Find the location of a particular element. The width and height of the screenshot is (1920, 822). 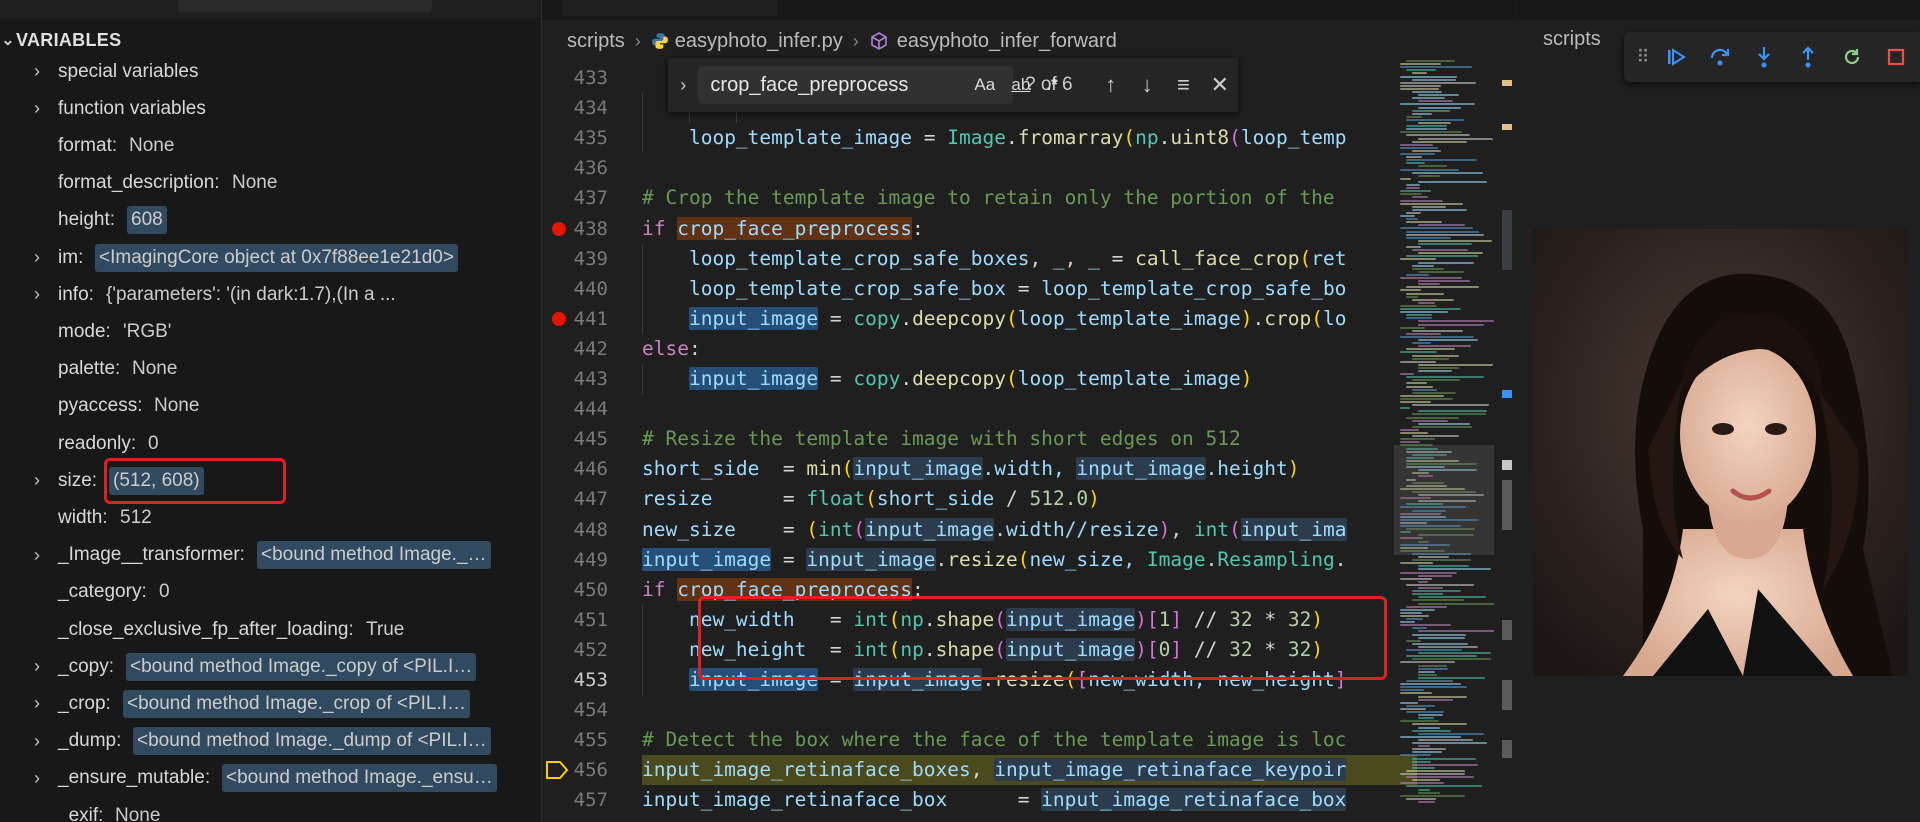

variable-name: mode is located at coordinates (84, 332).